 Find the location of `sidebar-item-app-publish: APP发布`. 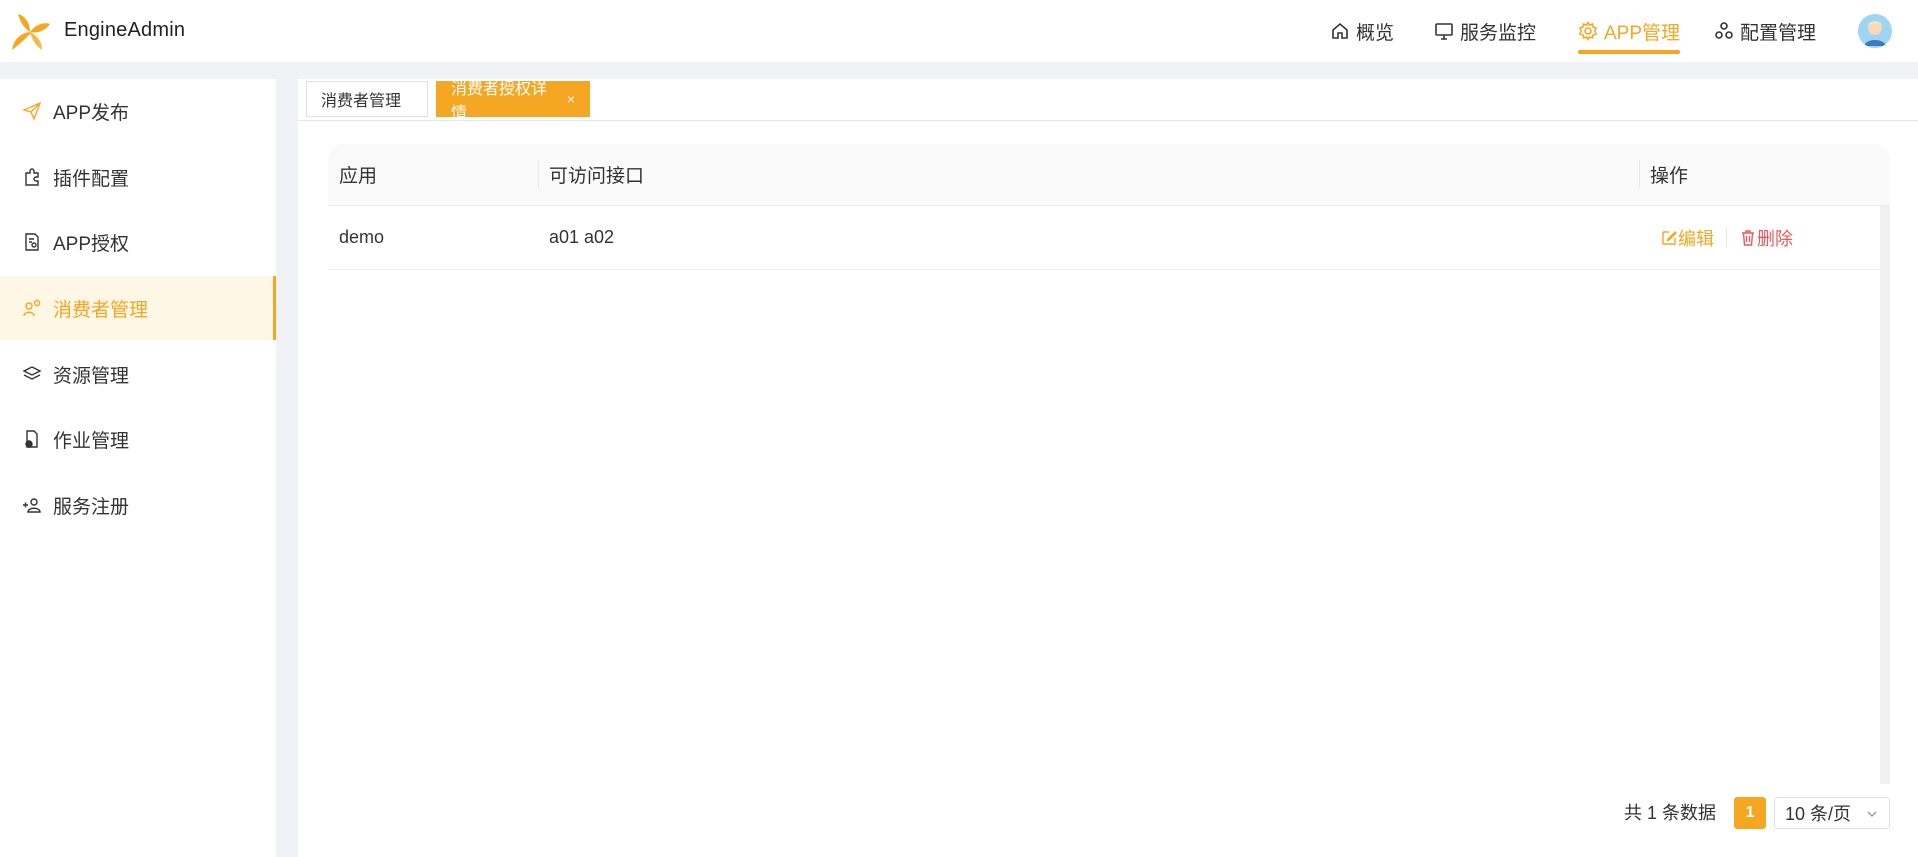

sidebar-item-app-publish: APP发布 is located at coordinates (138, 111).